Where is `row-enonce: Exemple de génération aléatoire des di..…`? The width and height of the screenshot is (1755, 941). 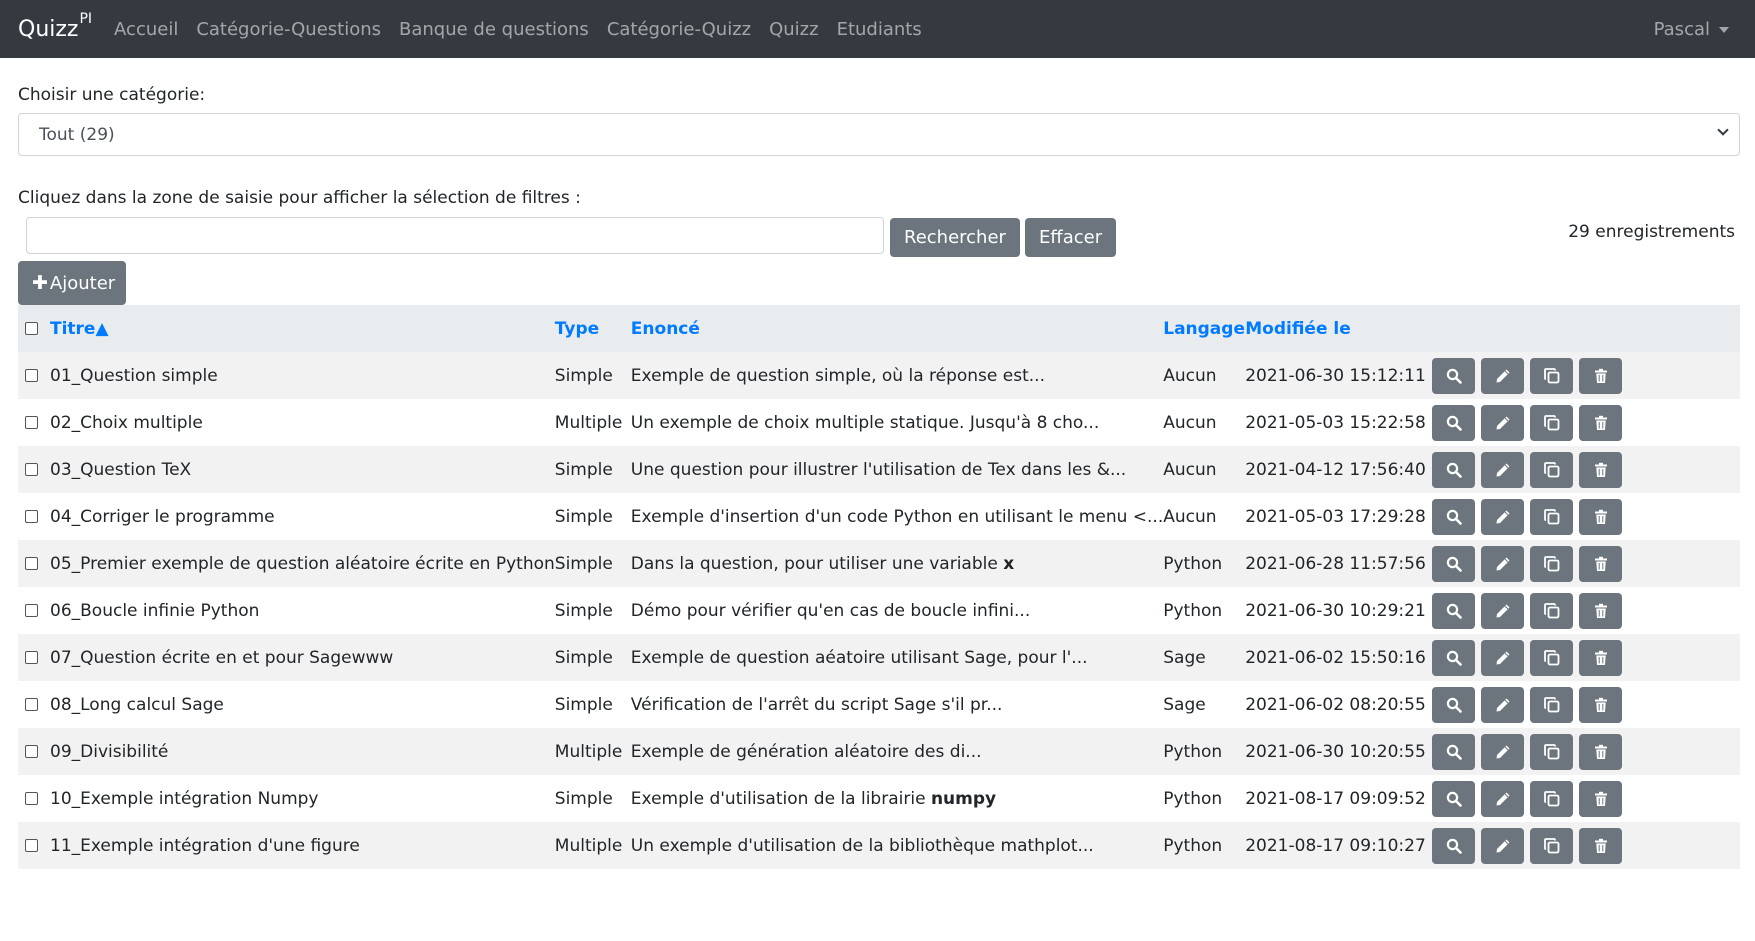 row-enonce: Exemple de génération aléatoire des di..… is located at coordinates (897, 751).